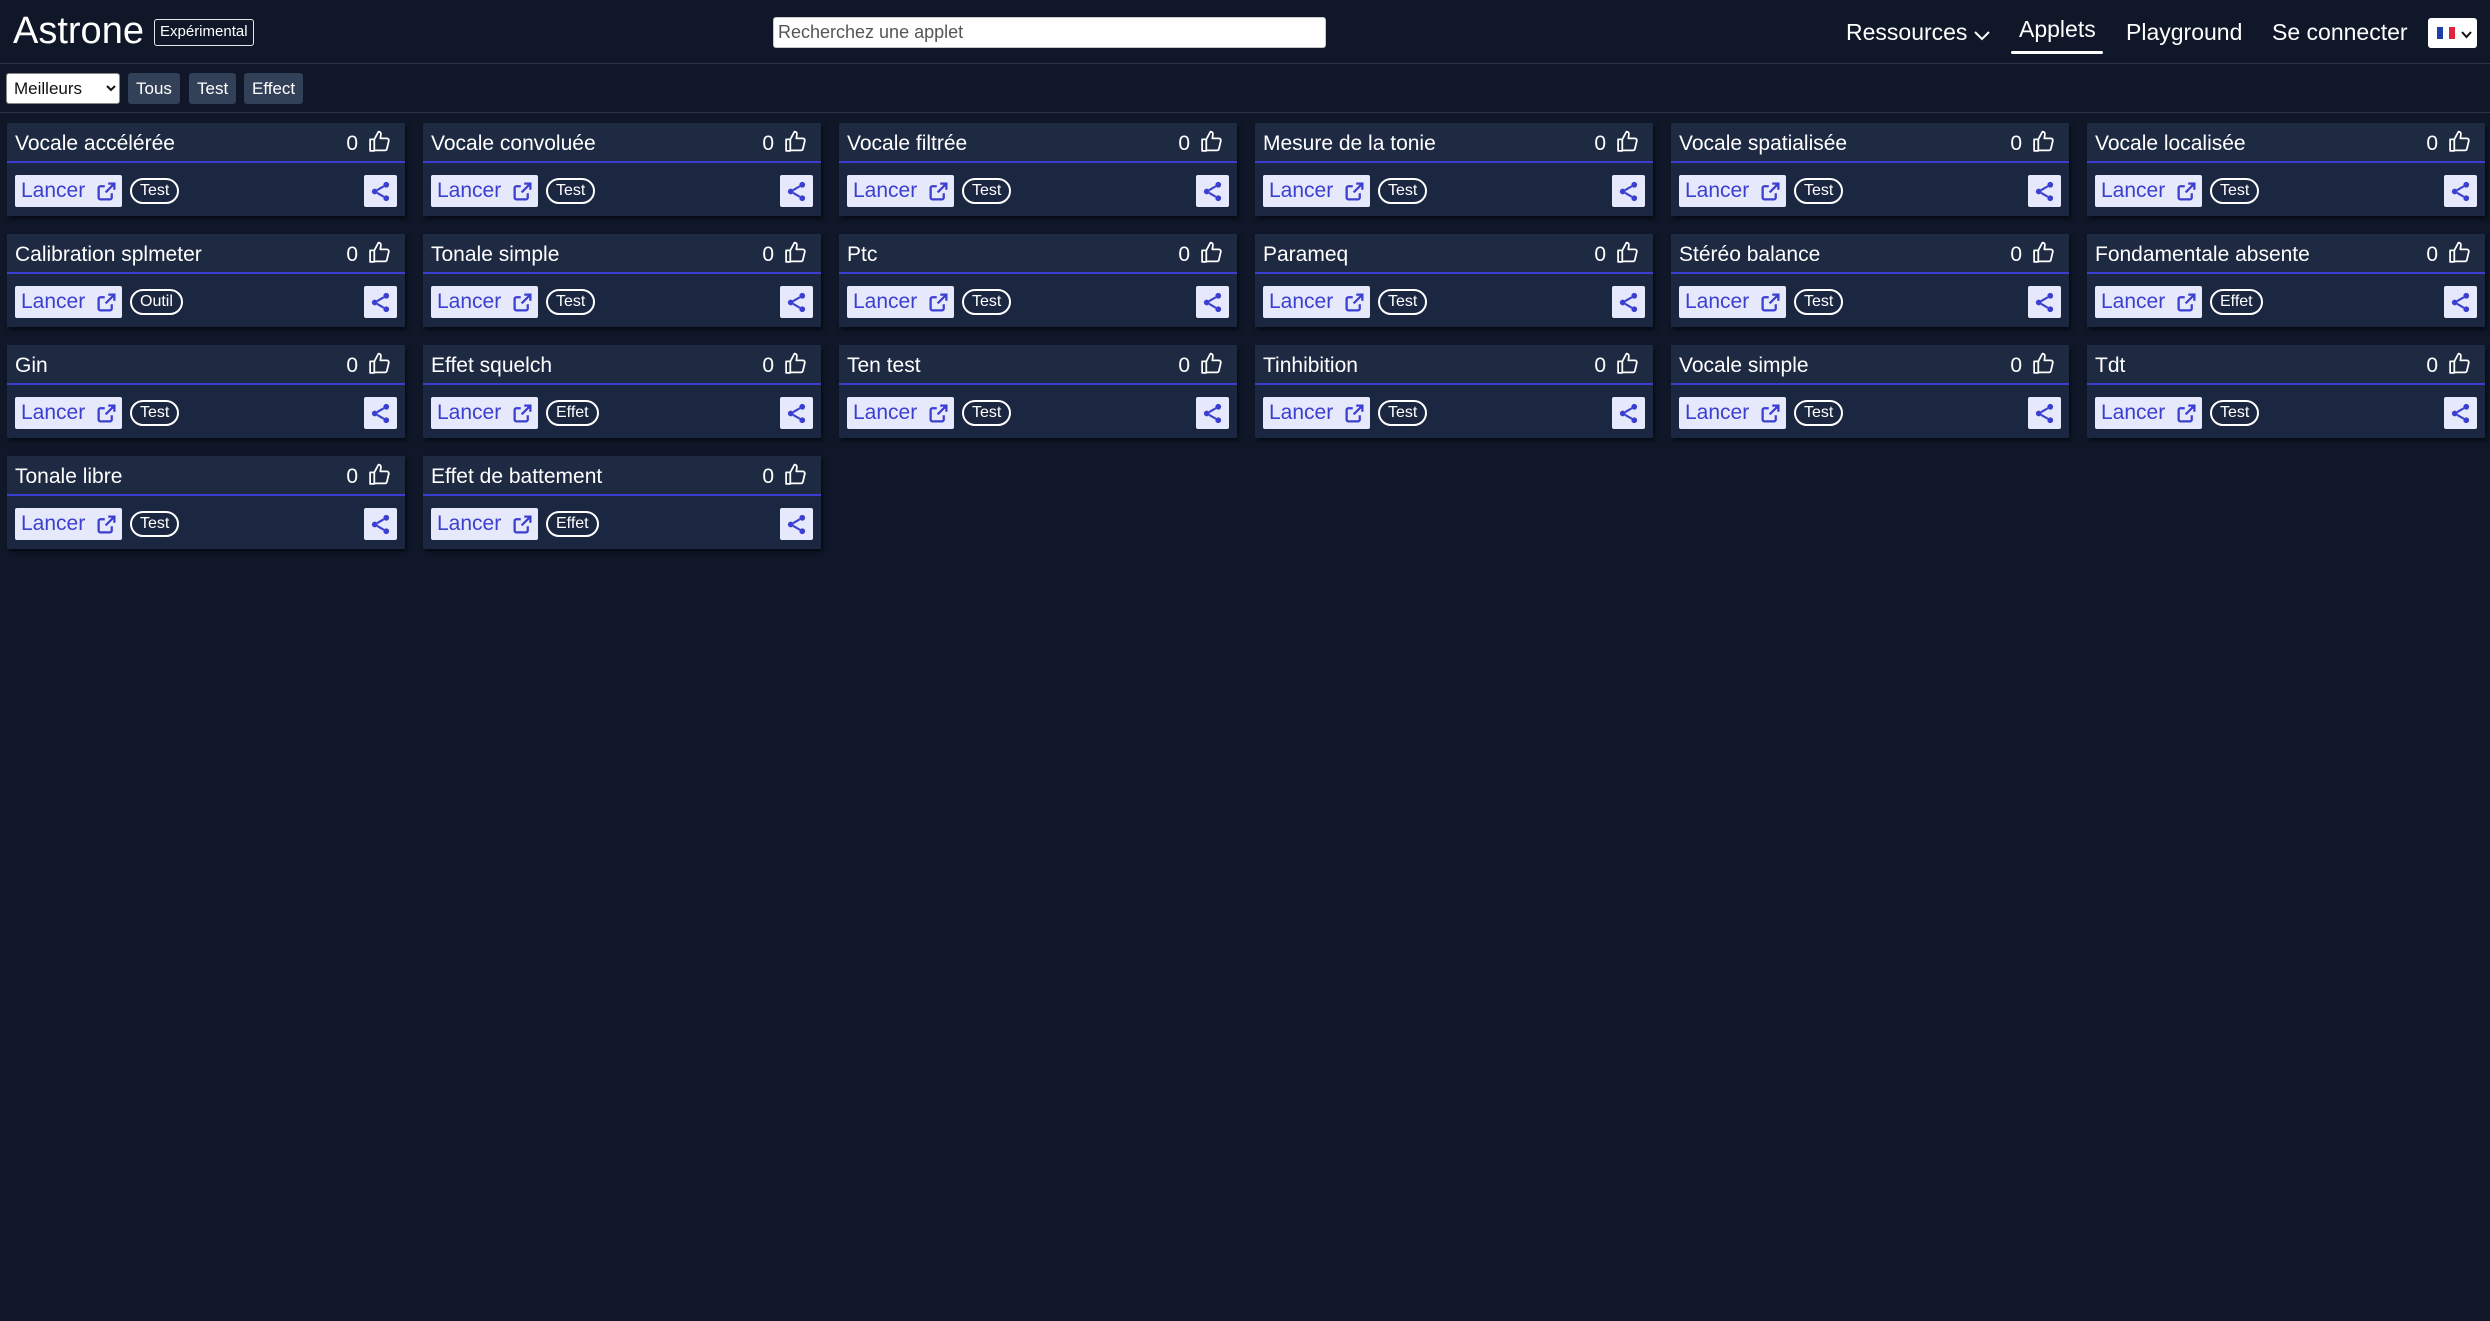  What do you see at coordinates (2452, 33) in the screenshot?
I see `language-select` at bounding box center [2452, 33].